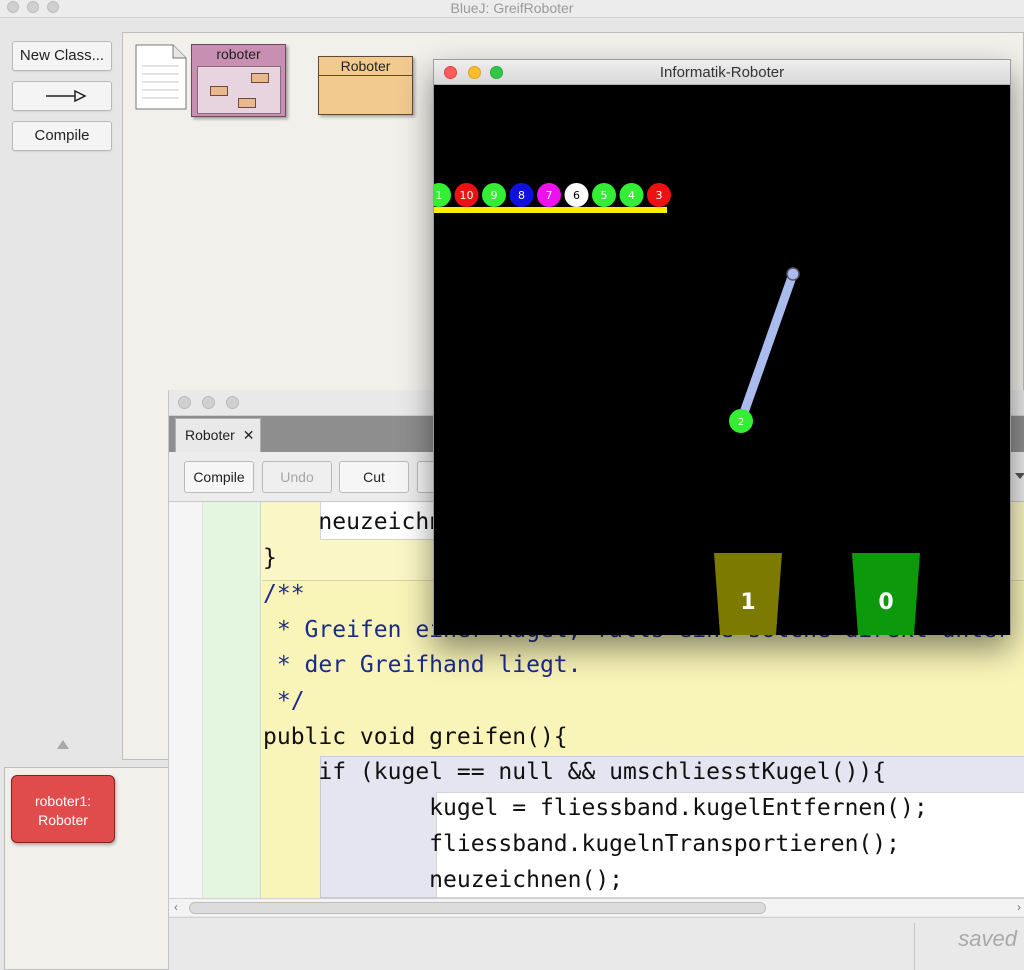 The height and width of the screenshot is (970, 1024). I want to click on svg-text: 4, so click(631, 195).